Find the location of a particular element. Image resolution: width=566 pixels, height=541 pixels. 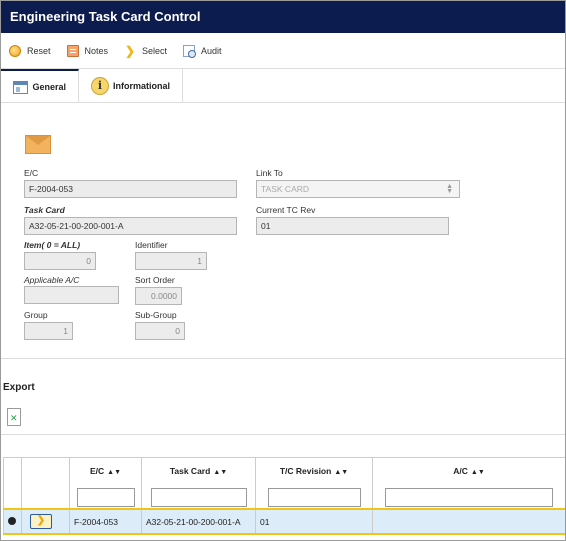

info-icon: i is located at coordinates (100, 86).